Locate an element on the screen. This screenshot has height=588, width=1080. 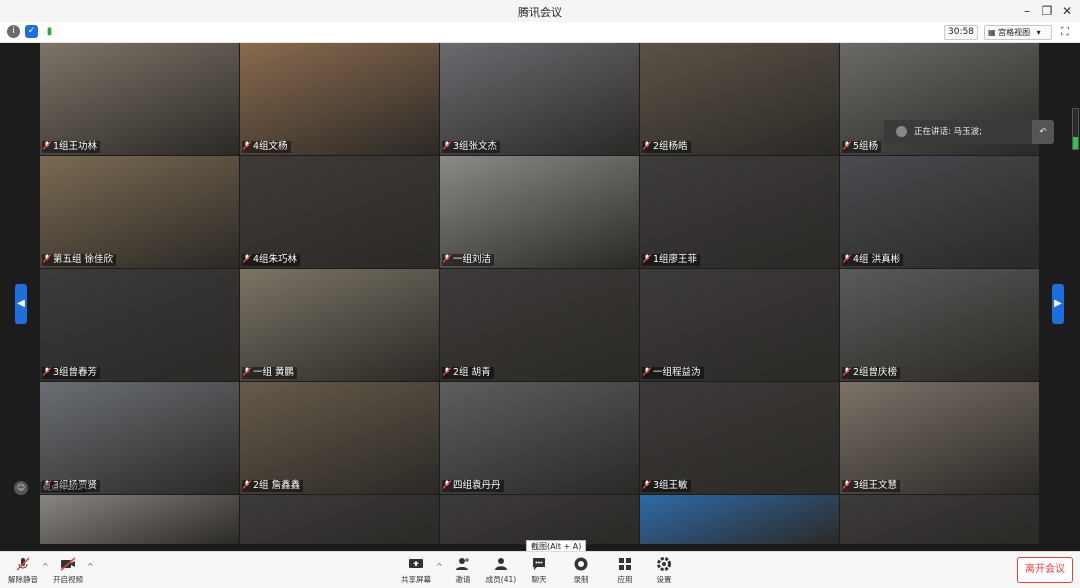
speaker-label: 正在讲话: 马玉波; is located at coordinates (948, 132).